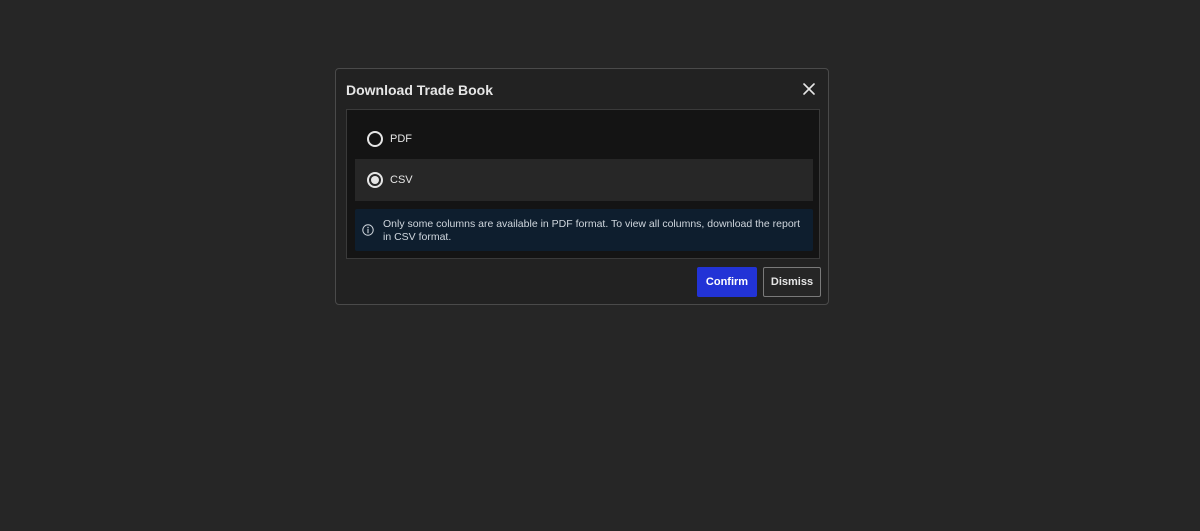  What do you see at coordinates (368, 230) in the screenshot?
I see `info-icon` at bounding box center [368, 230].